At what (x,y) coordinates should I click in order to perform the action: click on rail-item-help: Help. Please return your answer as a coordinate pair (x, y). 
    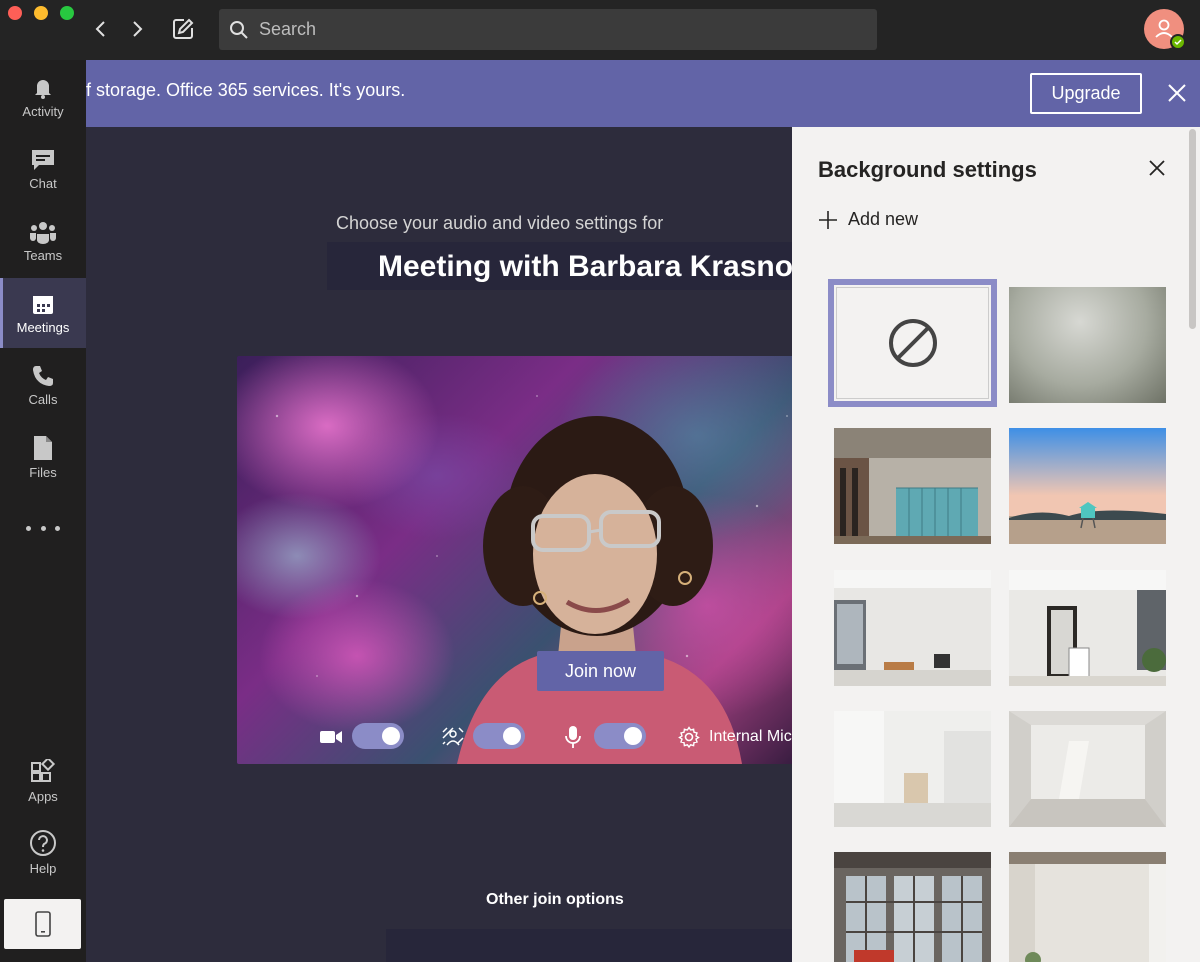
    Looking at the image, I should click on (43, 852).